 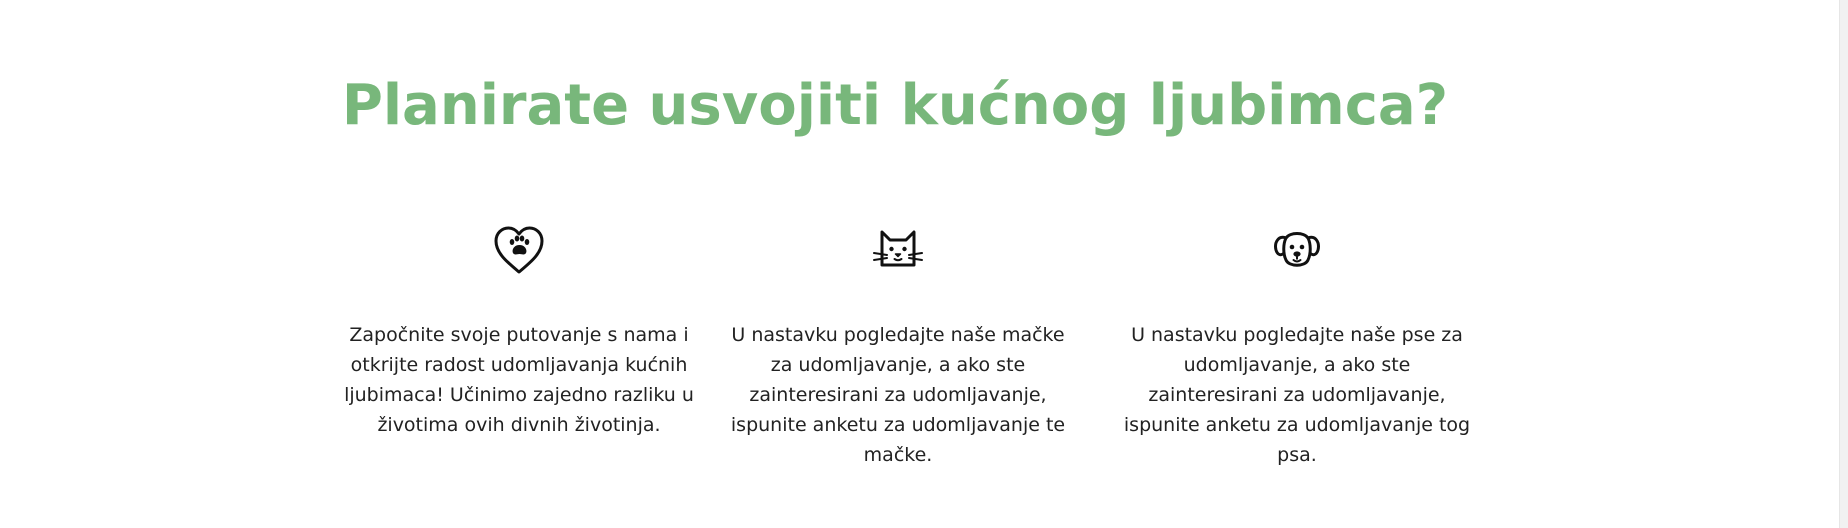 What do you see at coordinates (519, 250) in the screenshot?
I see `heart-paw-icon` at bounding box center [519, 250].